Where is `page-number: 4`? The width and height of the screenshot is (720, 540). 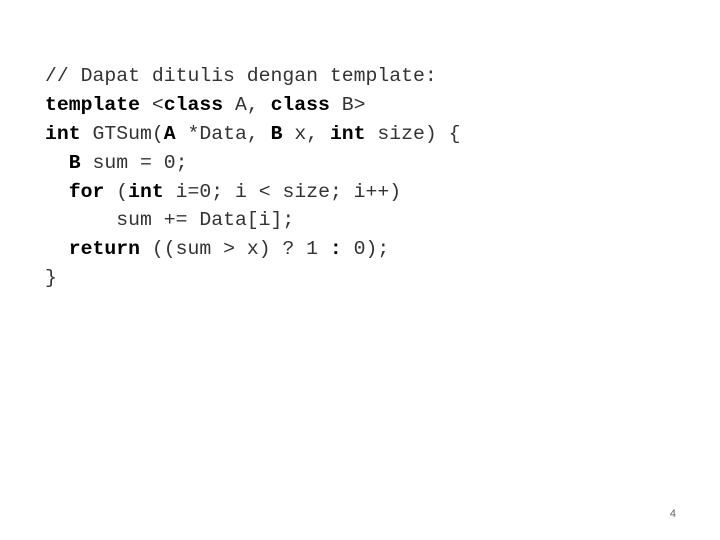 page-number: 4 is located at coordinates (672, 514).